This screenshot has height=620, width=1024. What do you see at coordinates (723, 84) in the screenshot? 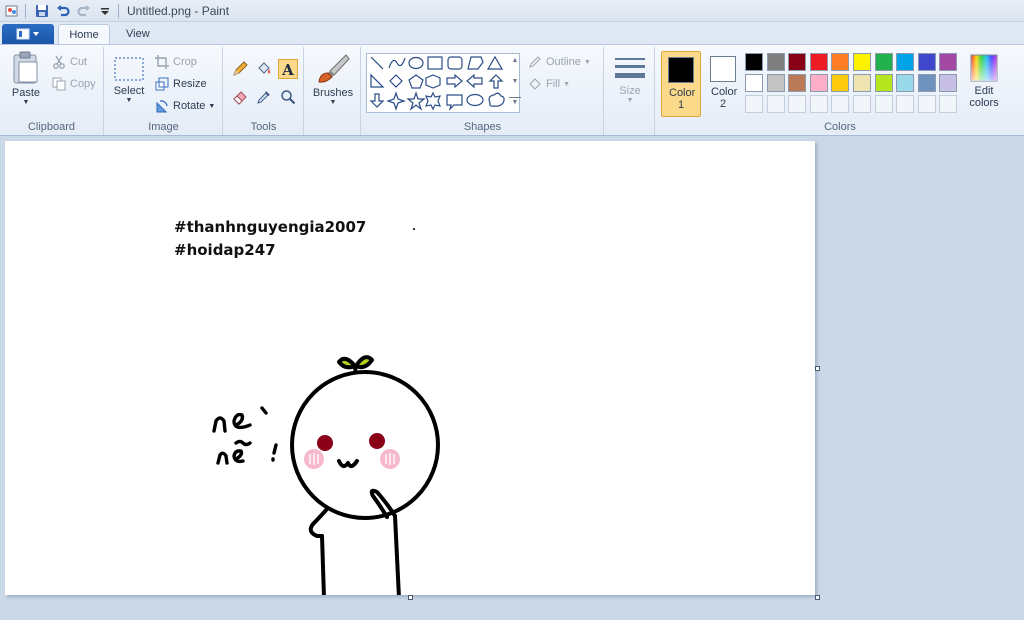
I see `color2-button: Color 2` at bounding box center [723, 84].